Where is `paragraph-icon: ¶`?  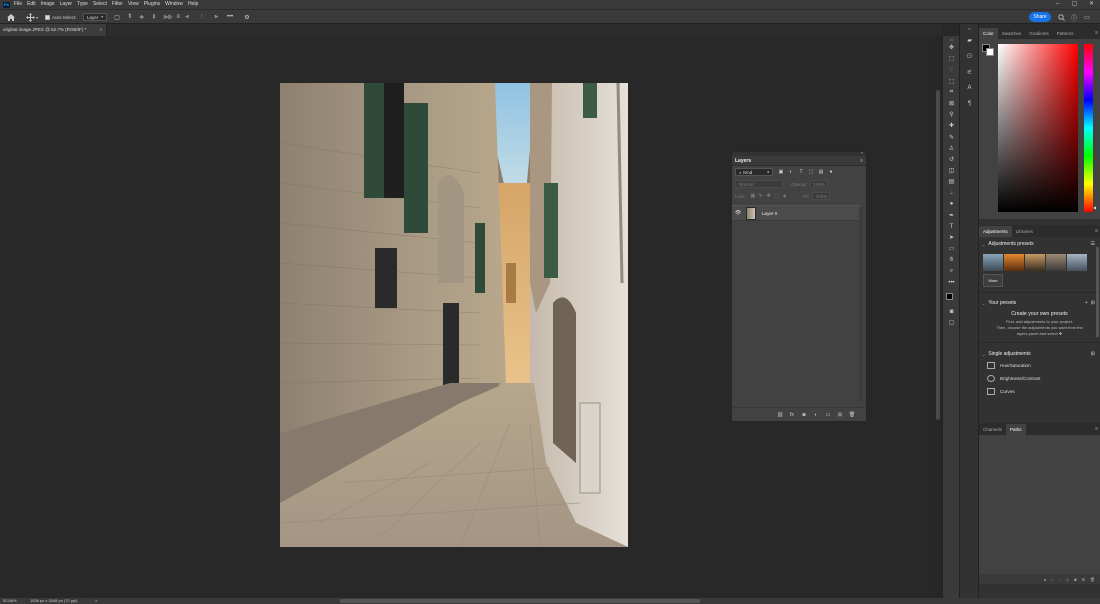
paragraph-icon: ¶ is located at coordinates (969, 104).